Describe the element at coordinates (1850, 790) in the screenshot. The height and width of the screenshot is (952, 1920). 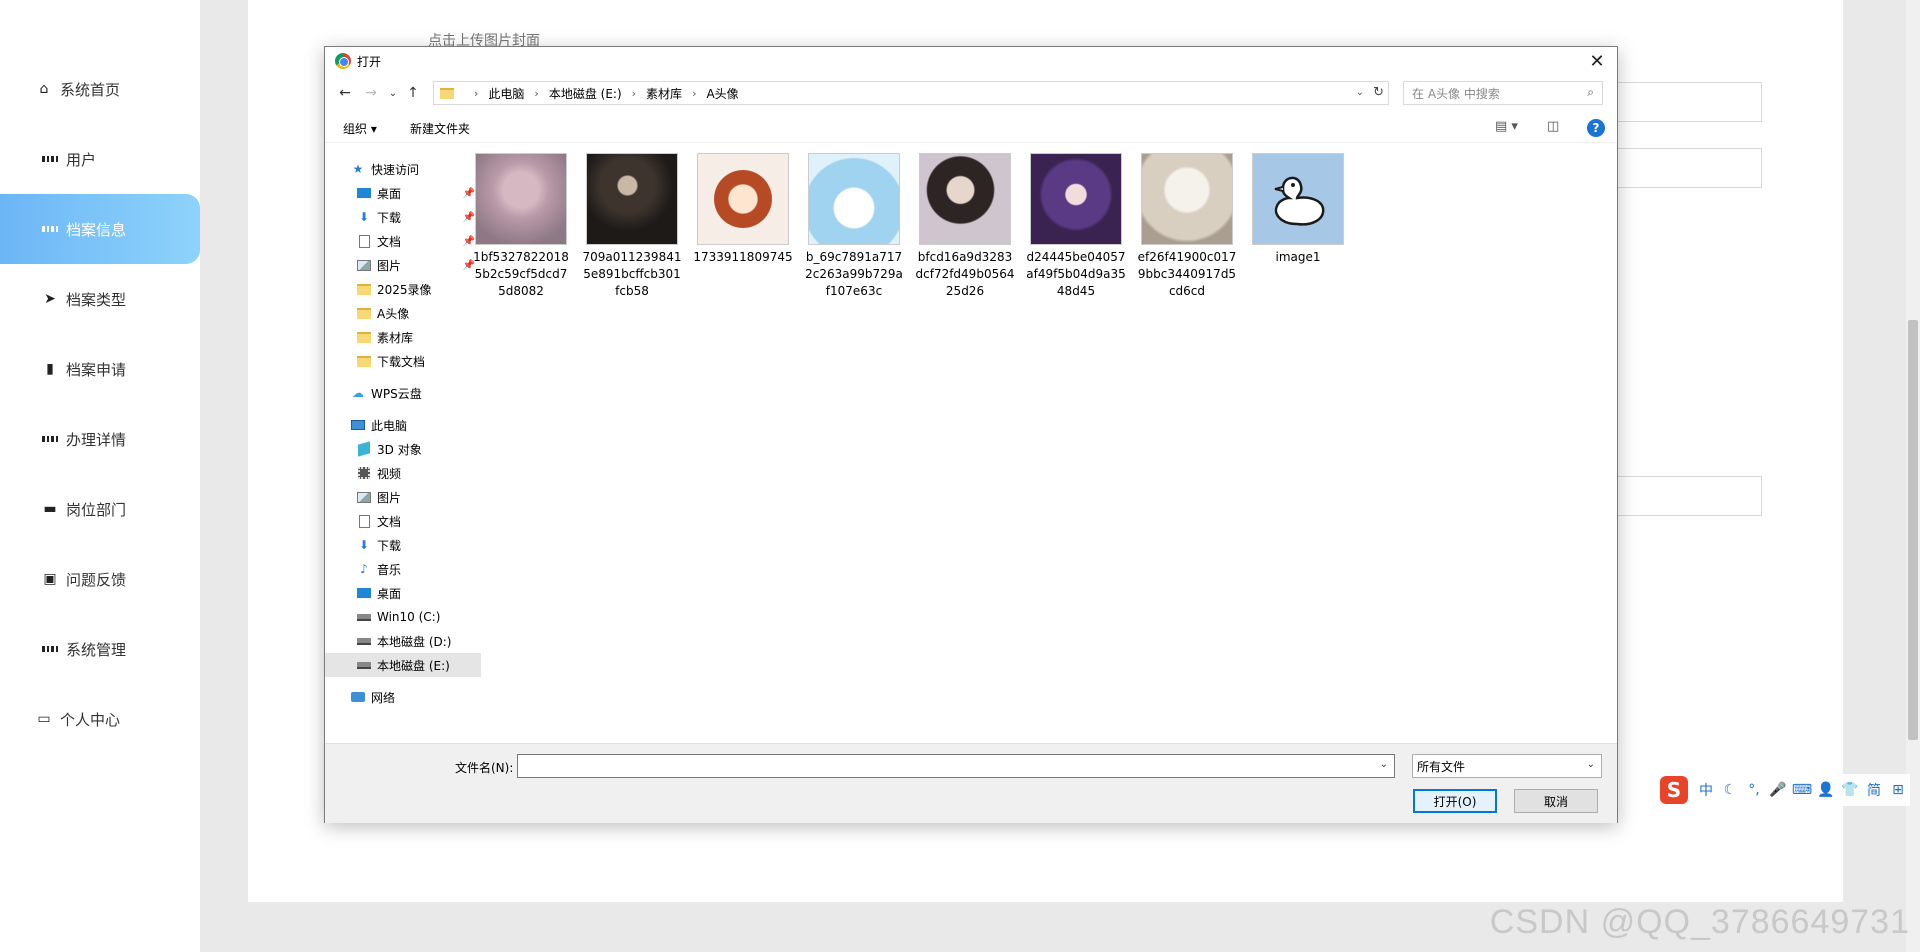
I see `shirt-icon: 👕` at that location.